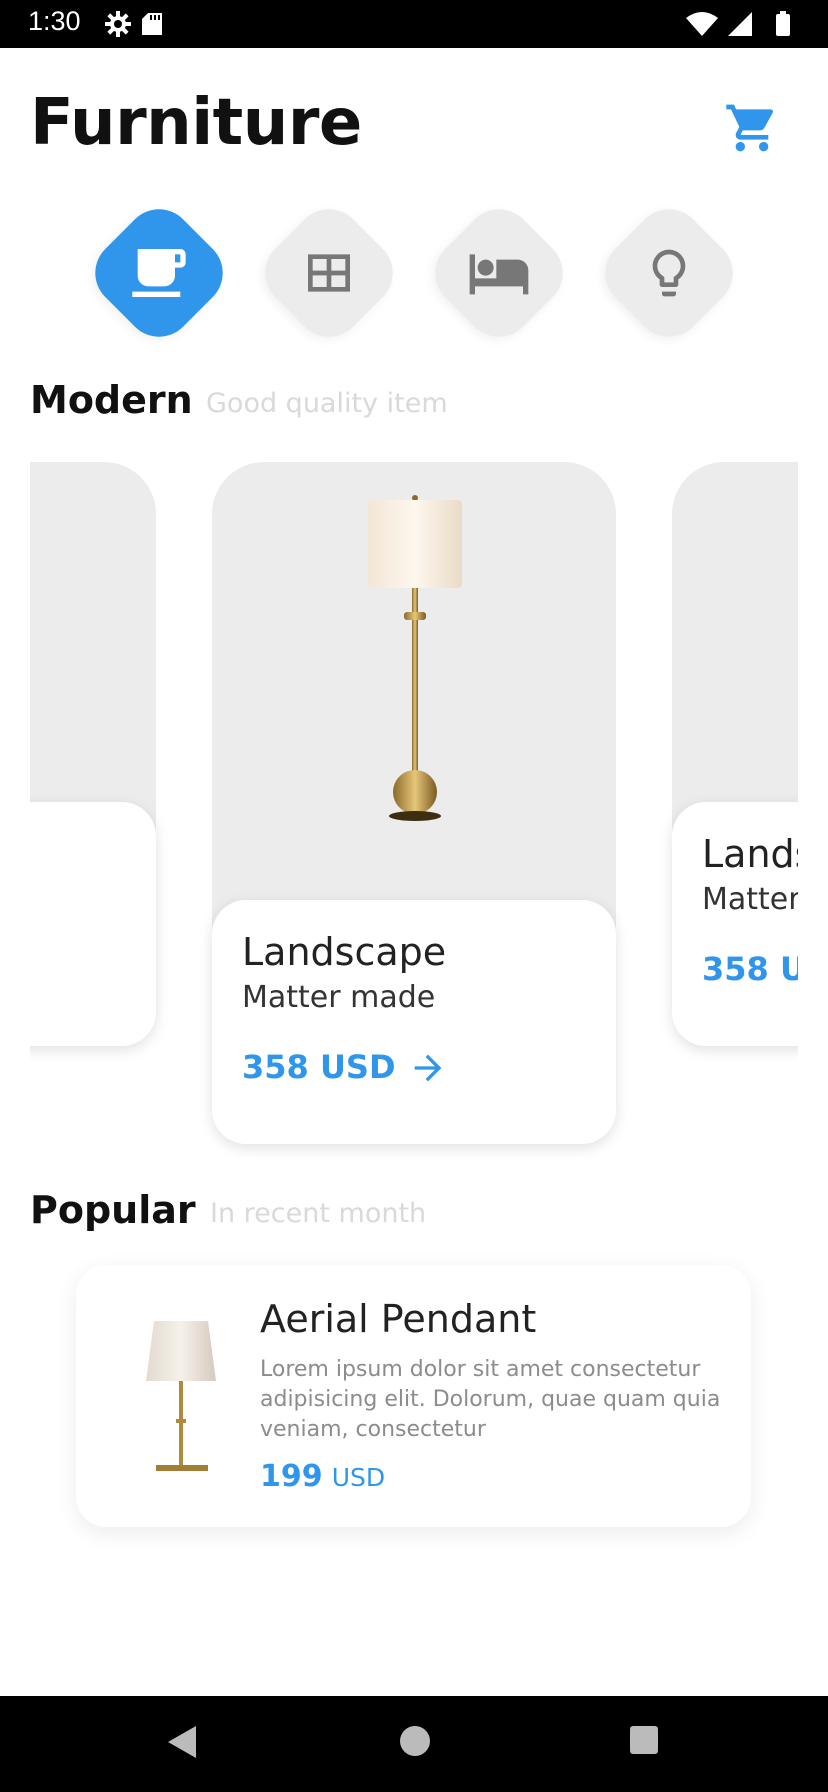 The height and width of the screenshot is (1792, 828). Describe the element at coordinates (196, 123) in the screenshot. I see `page-title: Furniture` at that location.